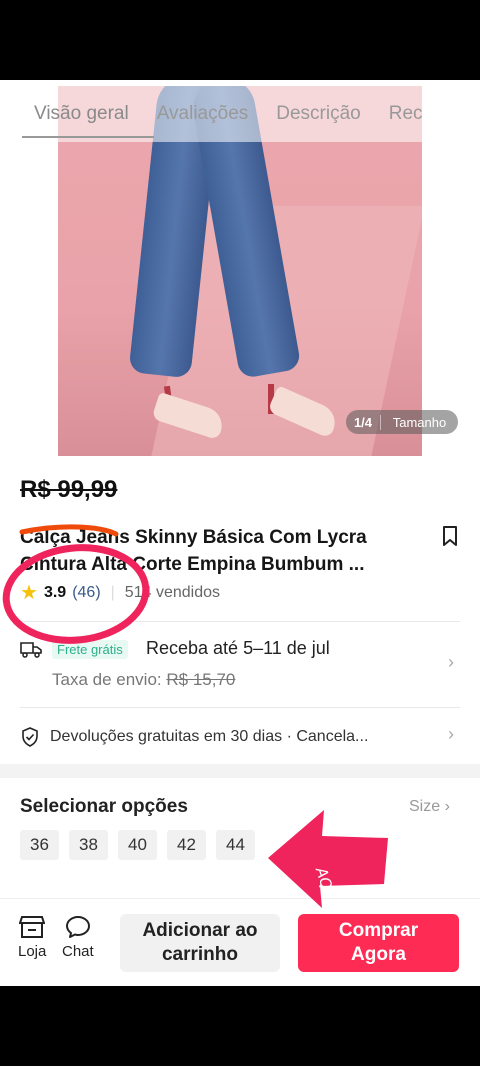  I want to click on tab-reviews: Avaliações, so click(203, 114).